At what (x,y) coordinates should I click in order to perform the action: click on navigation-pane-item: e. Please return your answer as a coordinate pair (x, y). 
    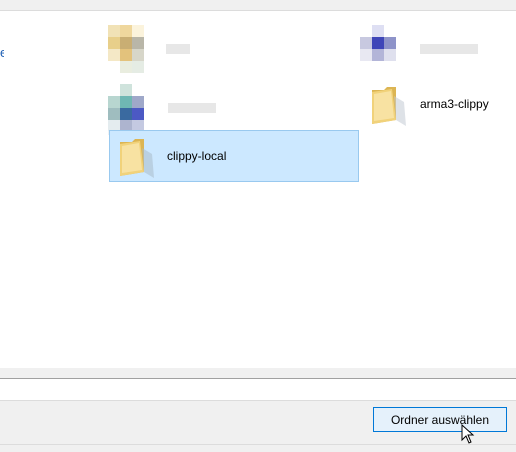
    Looking at the image, I should click on (2, 53).